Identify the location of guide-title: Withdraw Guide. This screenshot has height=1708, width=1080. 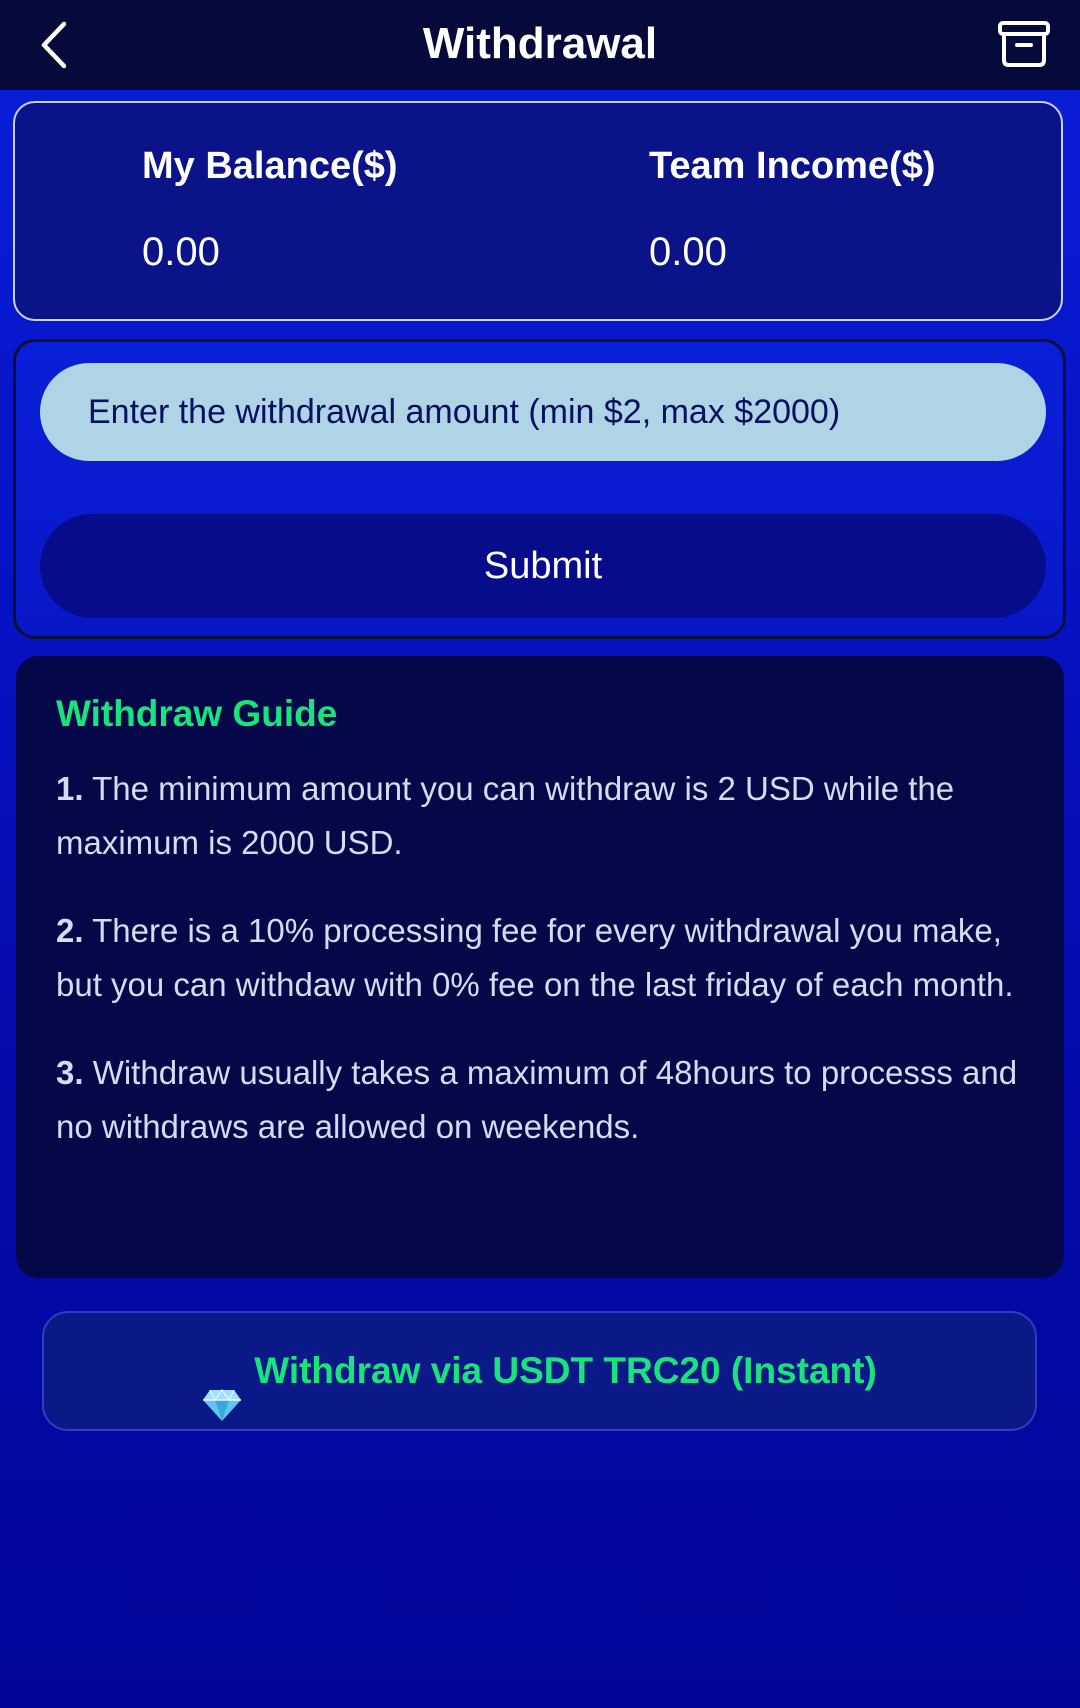
(197, 713).